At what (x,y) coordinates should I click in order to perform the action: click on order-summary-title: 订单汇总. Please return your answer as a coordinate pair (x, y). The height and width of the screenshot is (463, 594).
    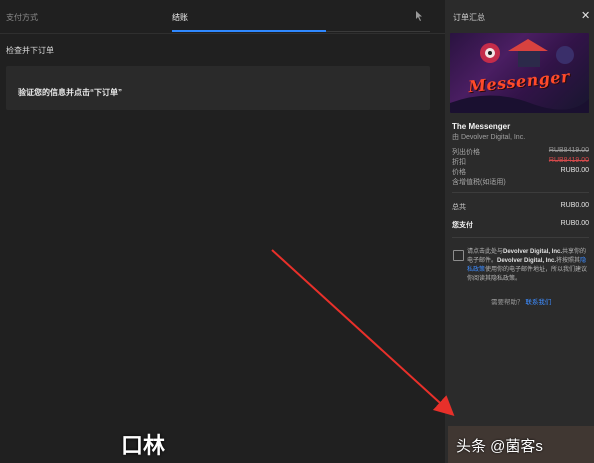
    Looking at the image, I should click on (469, 17).